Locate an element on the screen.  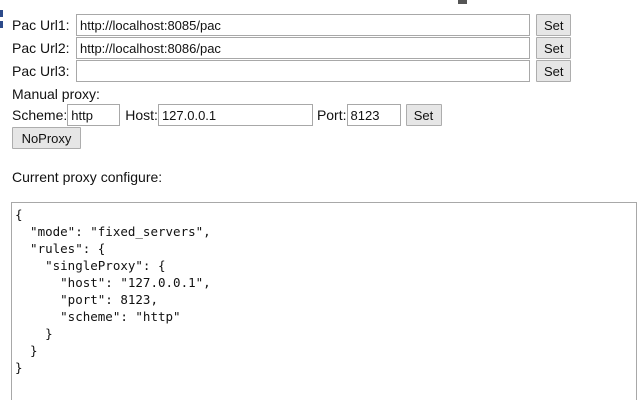
pac-url1-input is located at coordinates (303, 25).